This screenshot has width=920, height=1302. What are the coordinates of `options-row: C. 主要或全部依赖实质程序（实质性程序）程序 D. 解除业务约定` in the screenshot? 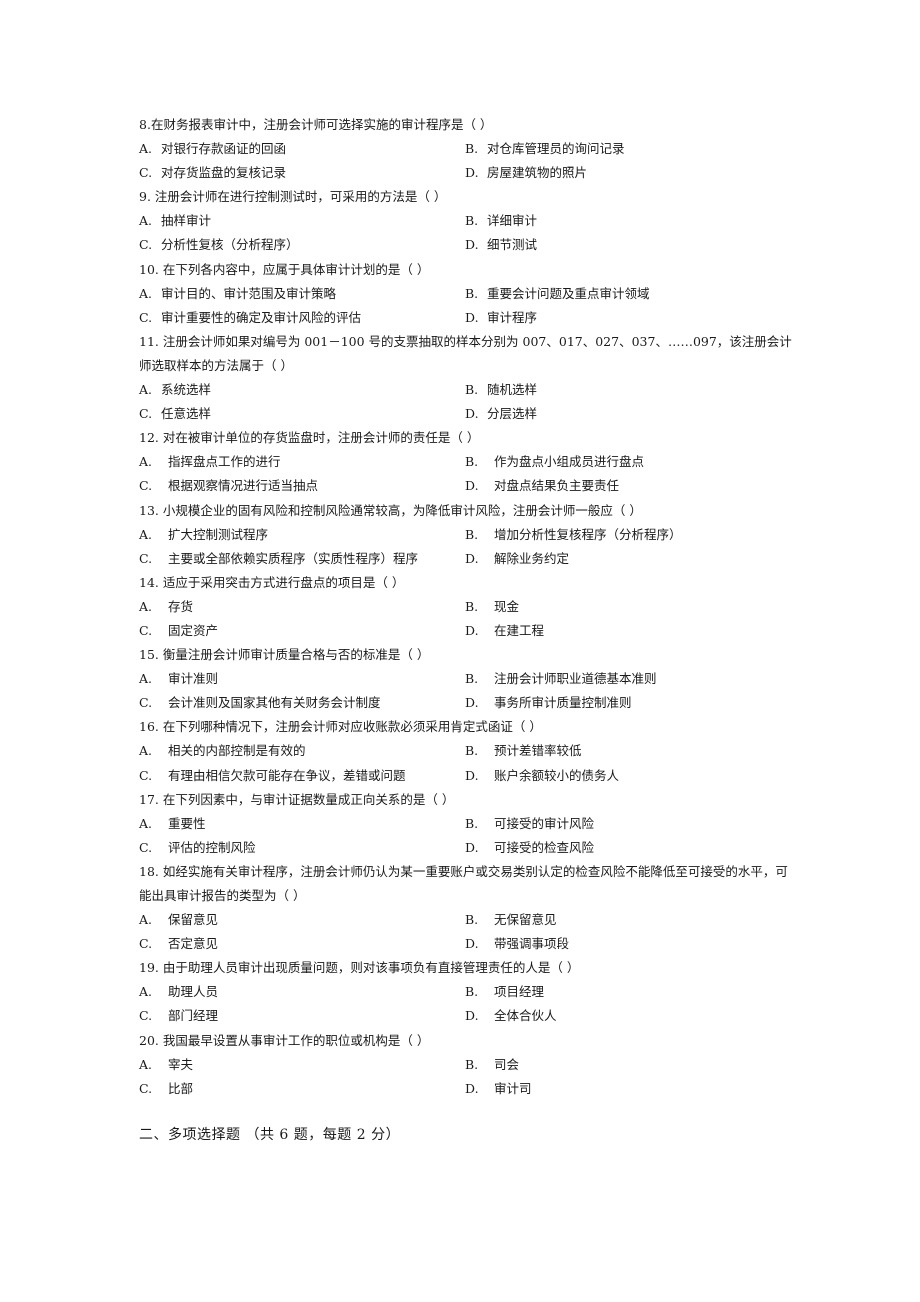 It's located at (469, 559).